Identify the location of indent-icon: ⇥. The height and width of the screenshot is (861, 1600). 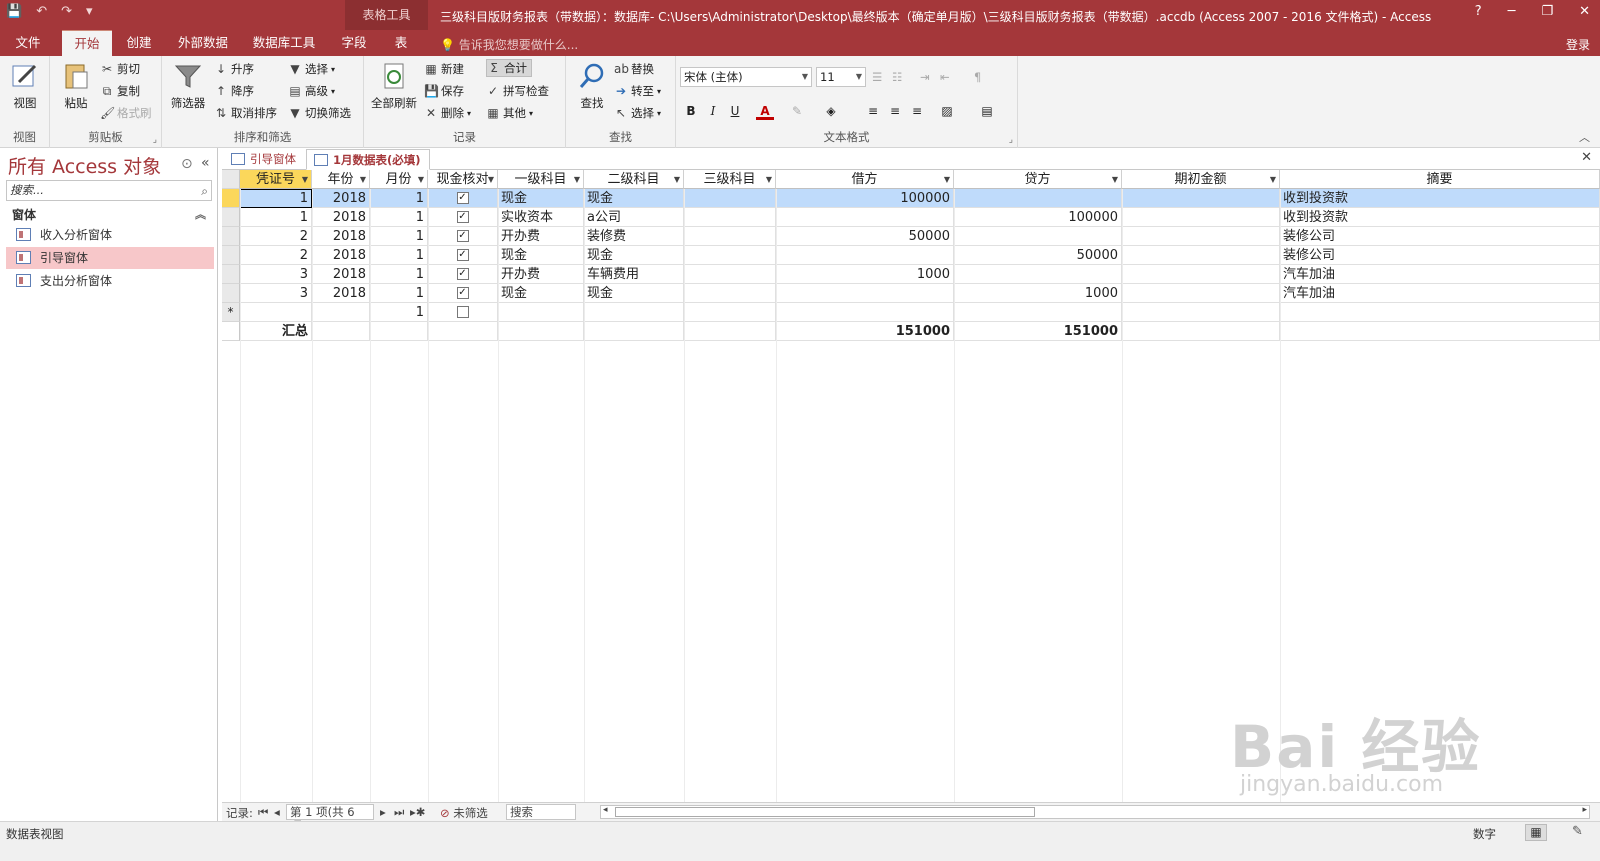
(925, 77).